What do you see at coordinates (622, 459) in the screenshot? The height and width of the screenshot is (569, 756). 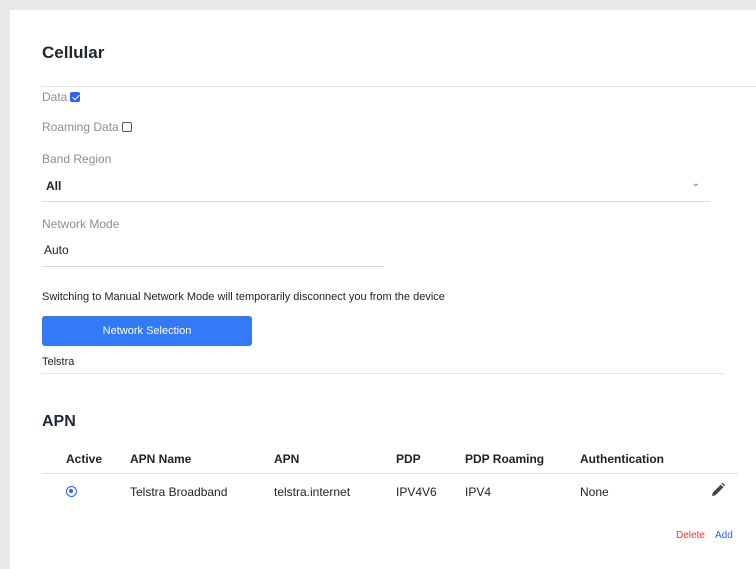 I see `column-header-authentication: Authentication` at bounding box center [622, 459].